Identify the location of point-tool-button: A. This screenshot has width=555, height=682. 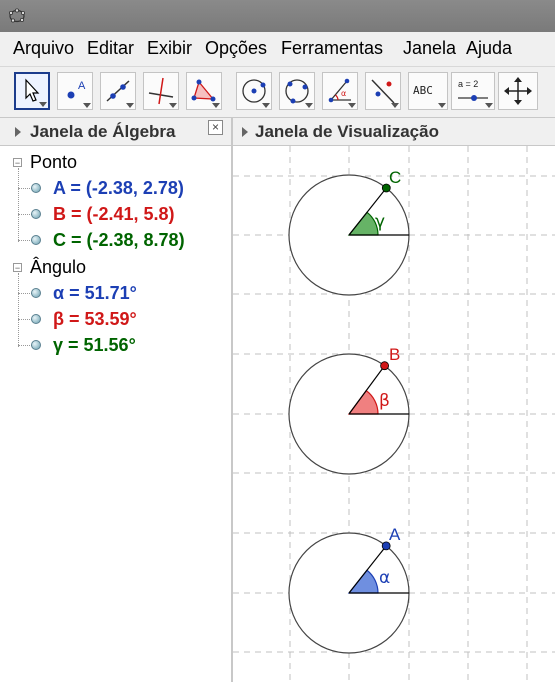
(75, 91).